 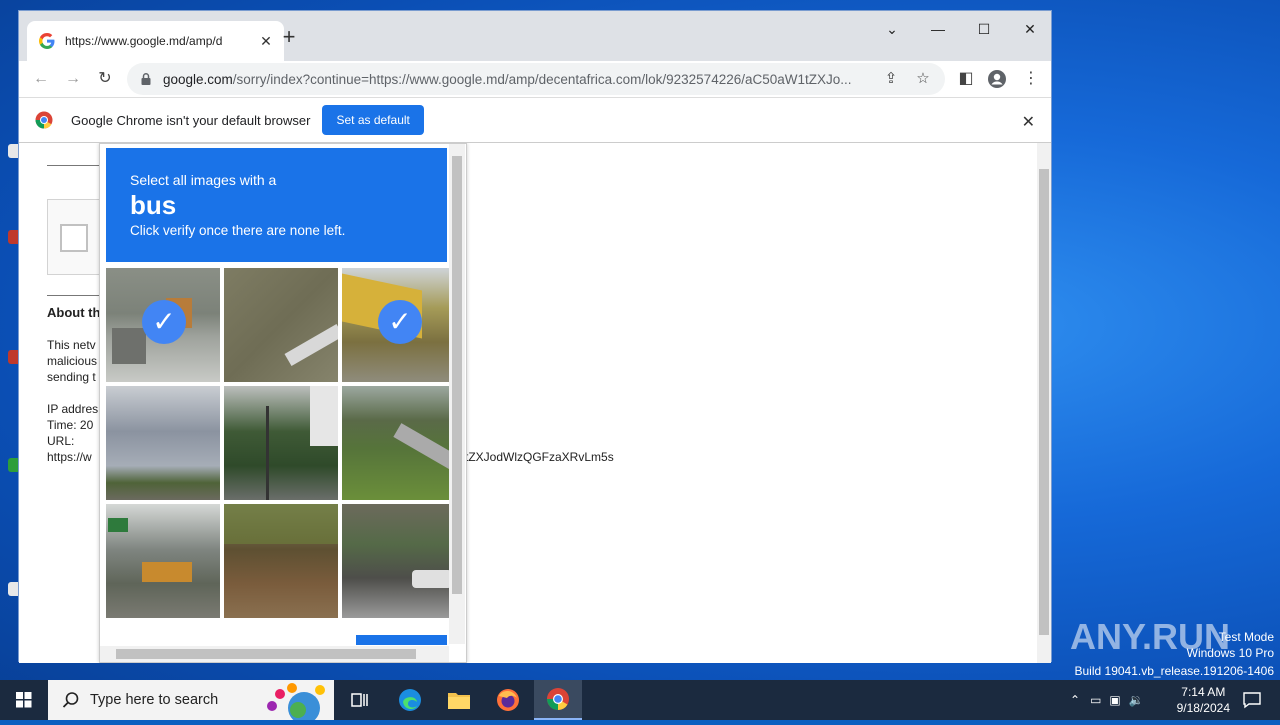 I want to click on task-view-button, so click(x=360, y=700).